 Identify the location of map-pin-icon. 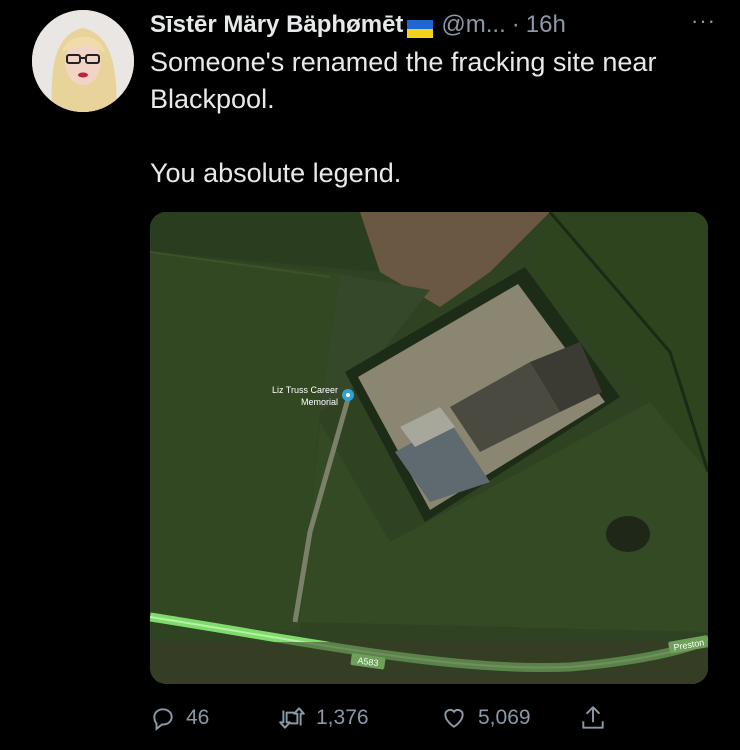
(348, 395).